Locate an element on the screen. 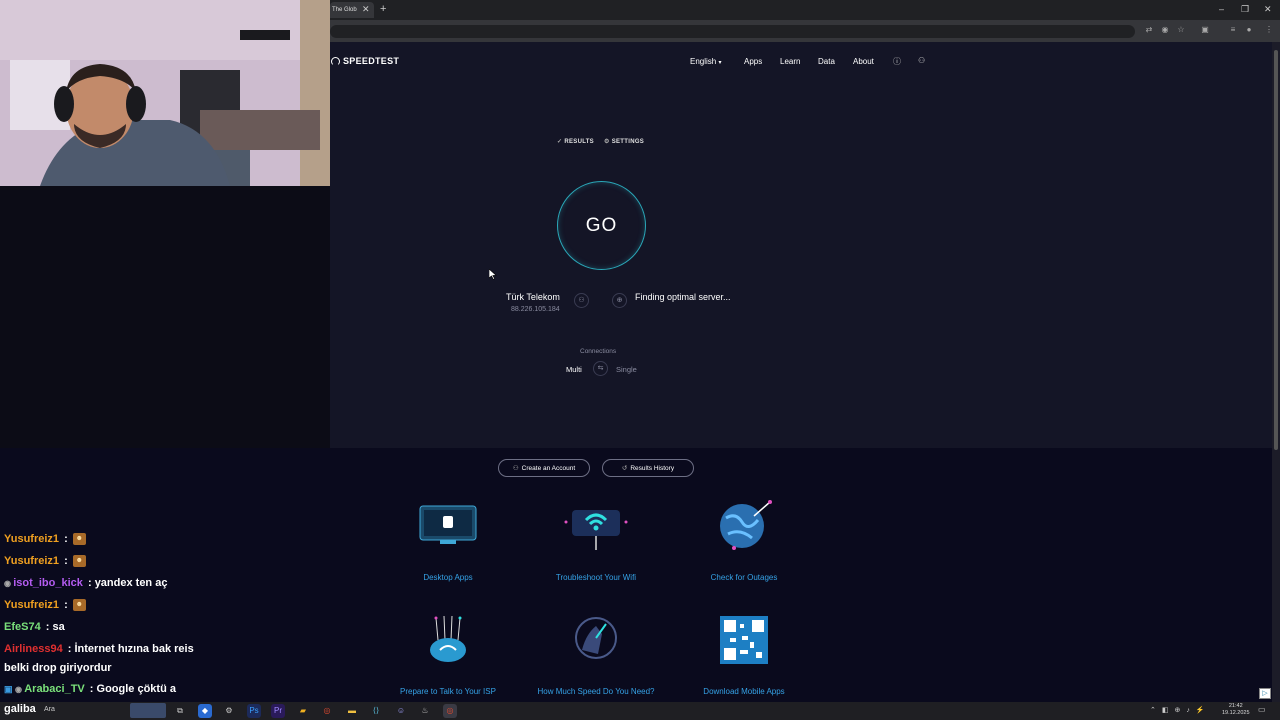 This screenshot has width=1280, height=720. vscode-icon: ⟨⟩ is located at coordinates (376, 711).